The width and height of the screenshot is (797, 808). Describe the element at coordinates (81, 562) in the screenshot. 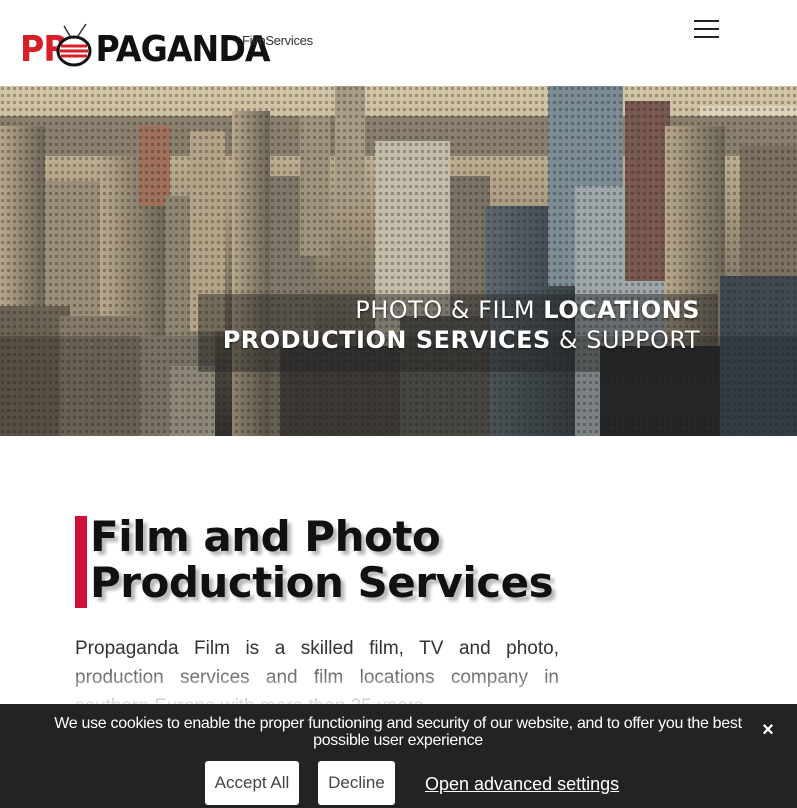

I see `title-accent-bar` at that location.